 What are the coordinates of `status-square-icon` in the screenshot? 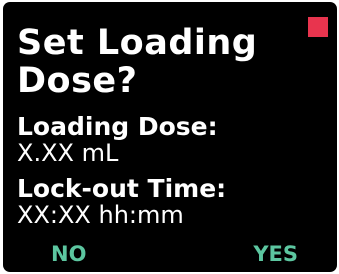 It's located at (318, 27).